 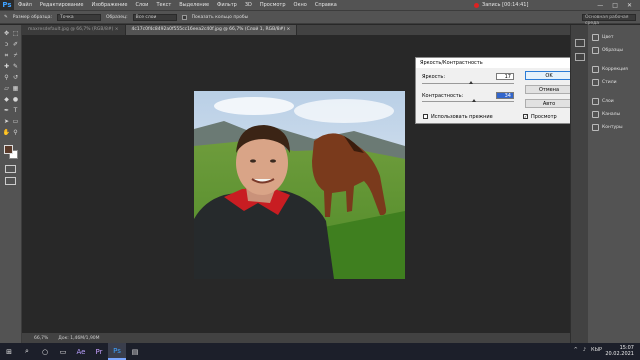 What do you see at coordinates (109, 5) in the screenshot?
I see `menu-image: Изображение` at bounding box center [109, 5].